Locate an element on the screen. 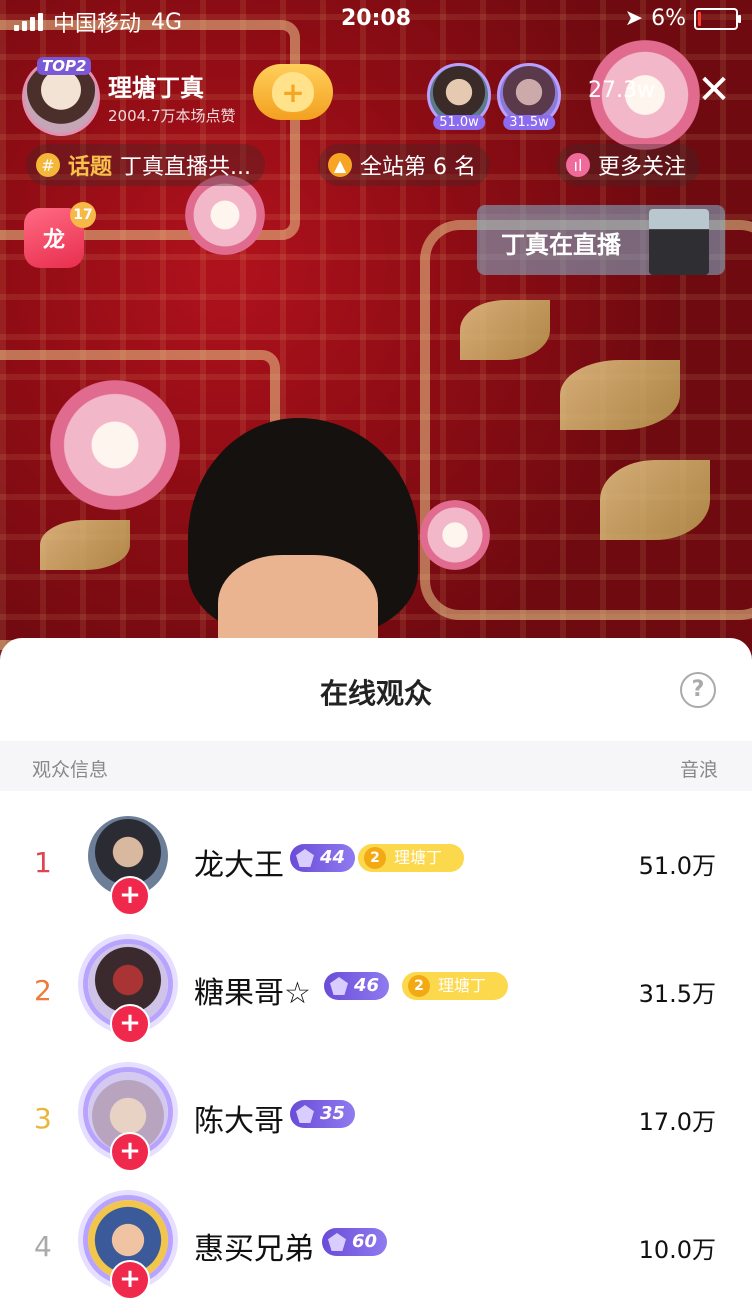 The image size is (752, 1316). top-viewer-score: 51.0w is located at coordinates (459, 122).